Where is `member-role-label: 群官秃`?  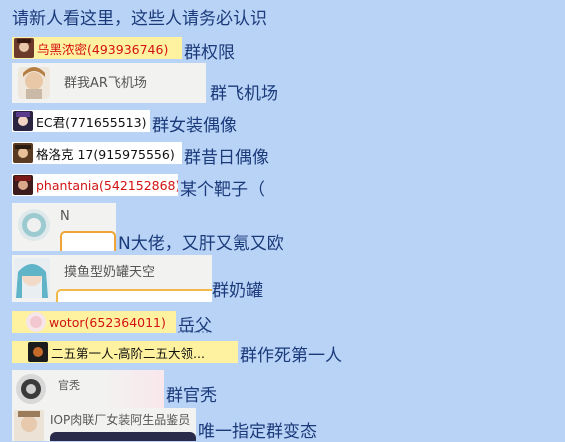 member-role-label: 群官秃 is located at coordinates (191, 396).